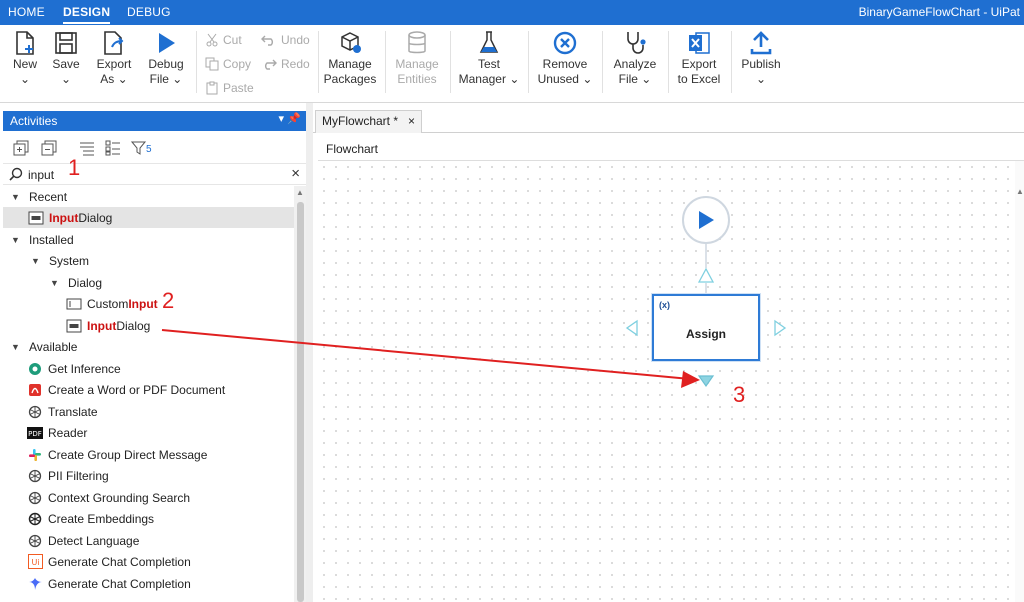 The width and height of the screenshot is (1024, 602). I want to click on annotation-step-3: 3, so click(739, 394).